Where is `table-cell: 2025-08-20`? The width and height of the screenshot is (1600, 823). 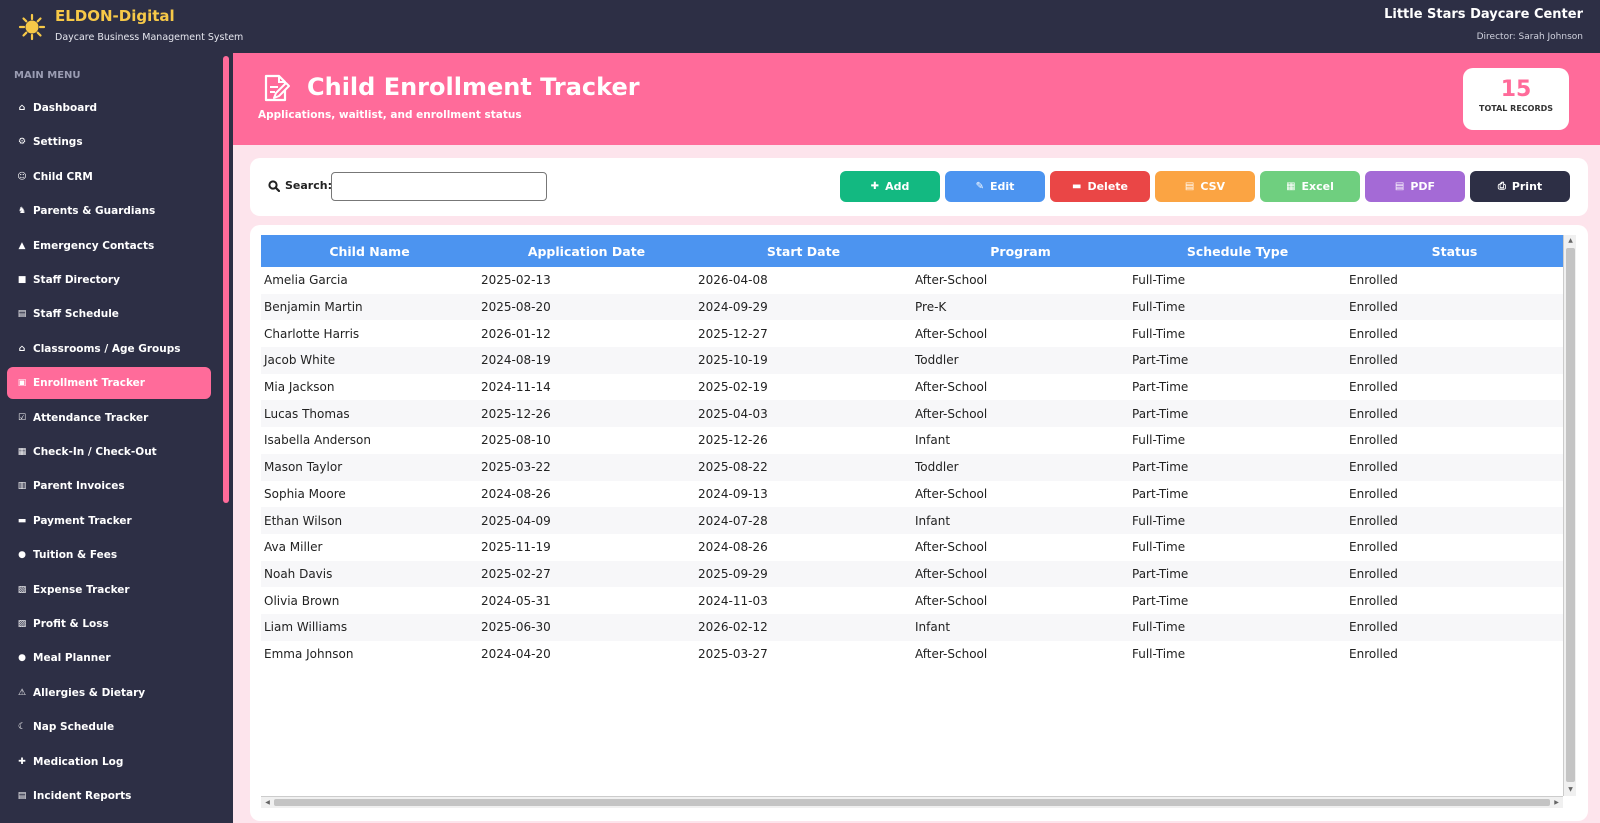 table-cell: 2025-08-20 is located at coordinates (586, 307).